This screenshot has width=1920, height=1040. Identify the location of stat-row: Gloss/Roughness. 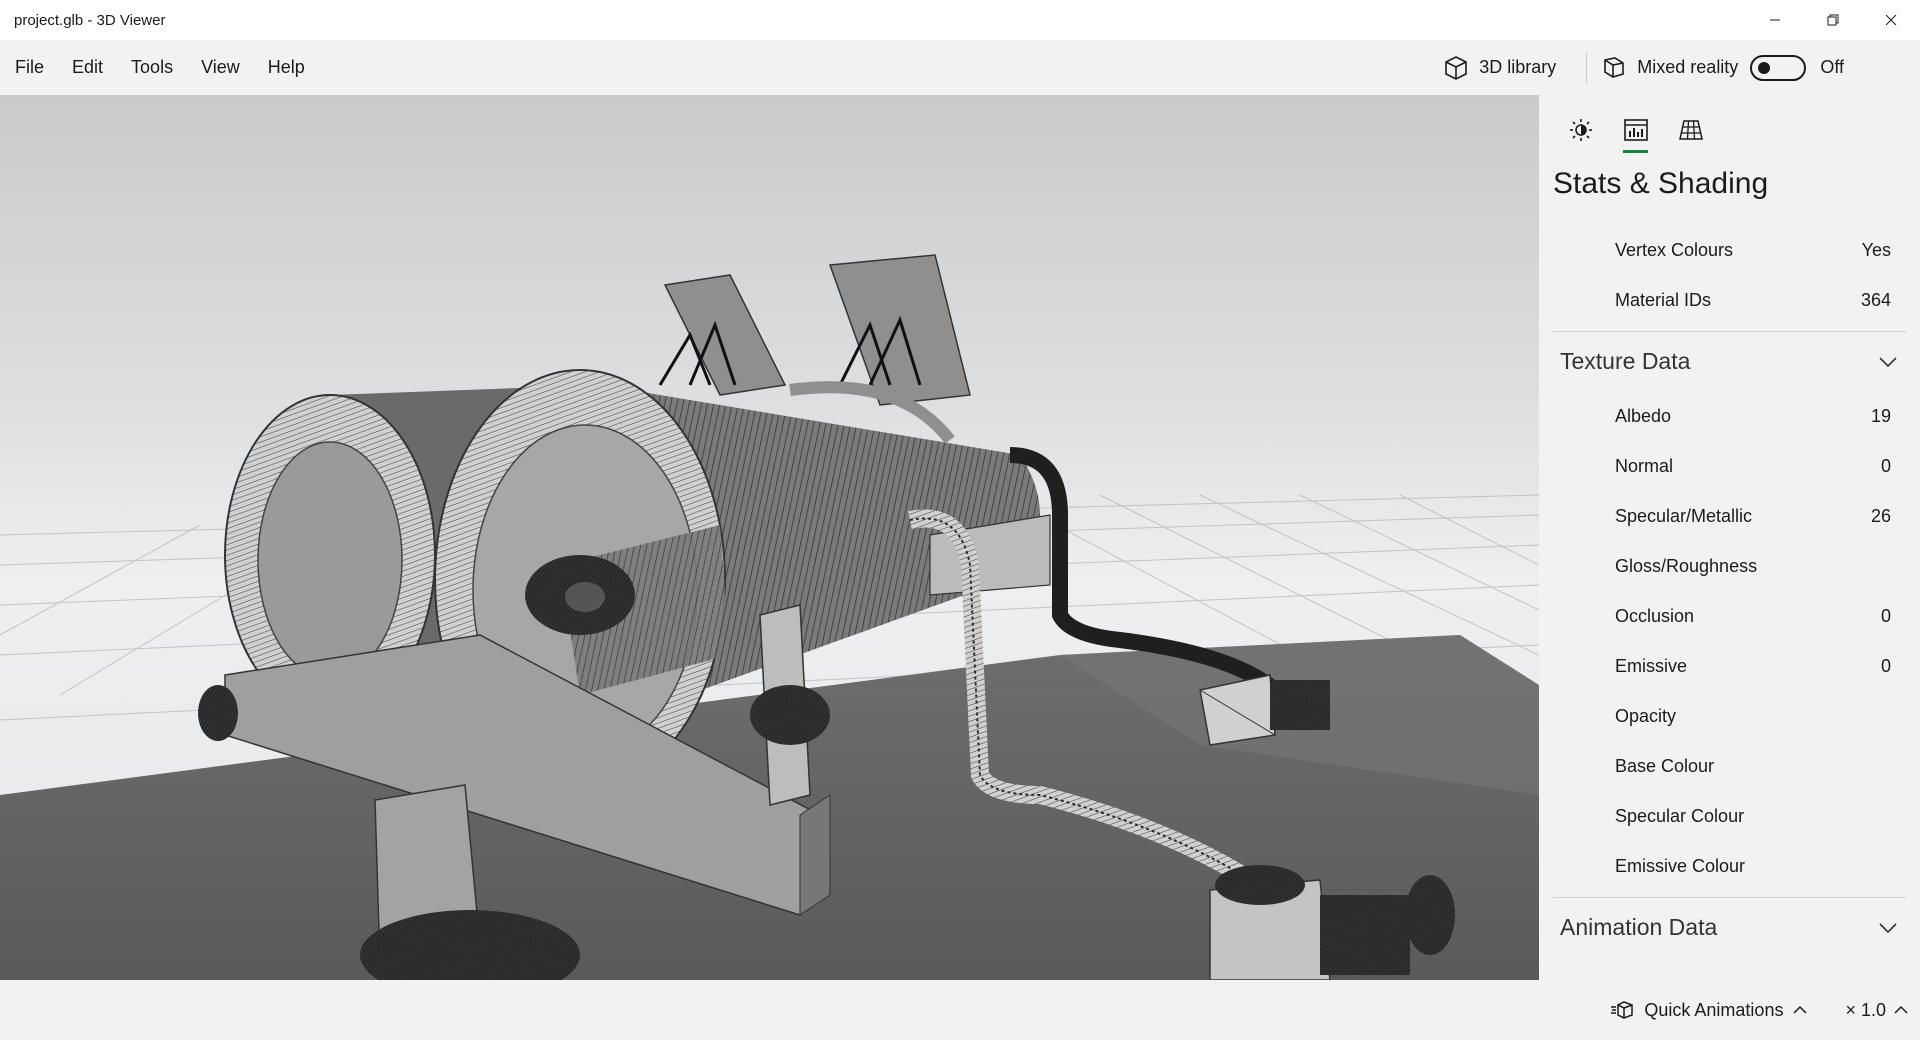
(1729, 566).